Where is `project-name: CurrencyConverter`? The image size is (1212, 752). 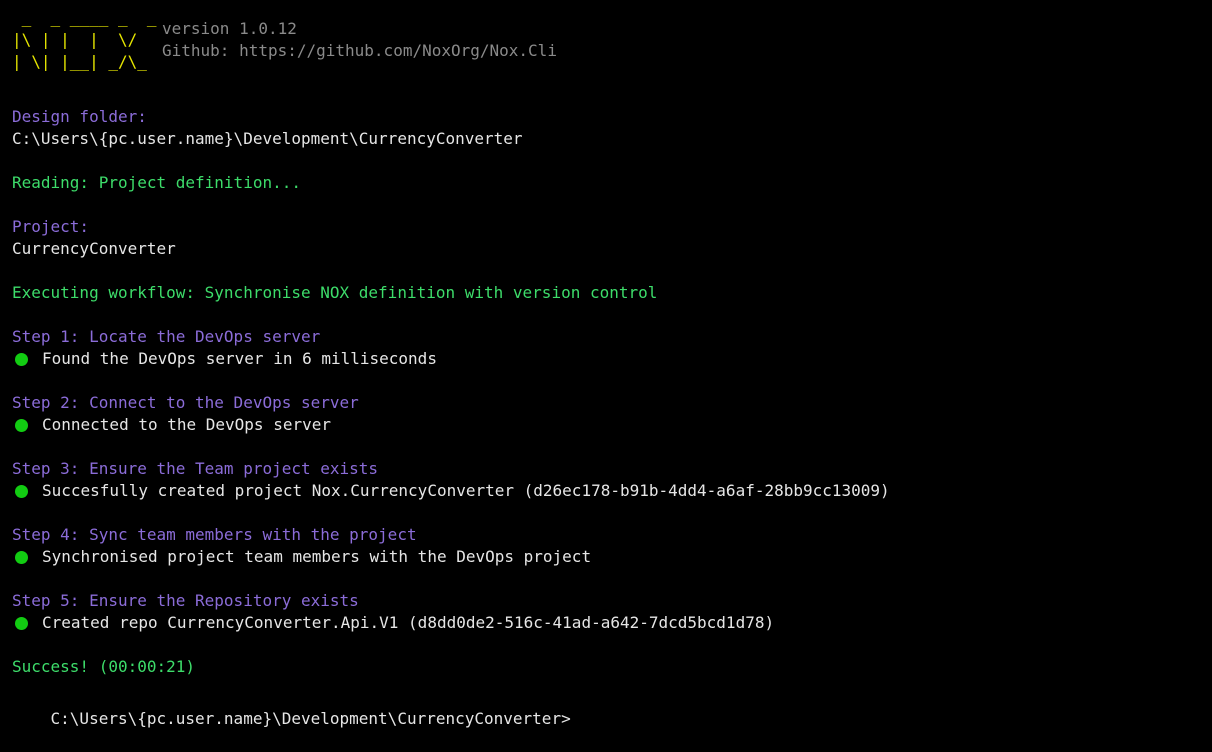 project-name: CurrencyConverter is located at coordinates (94, 248).